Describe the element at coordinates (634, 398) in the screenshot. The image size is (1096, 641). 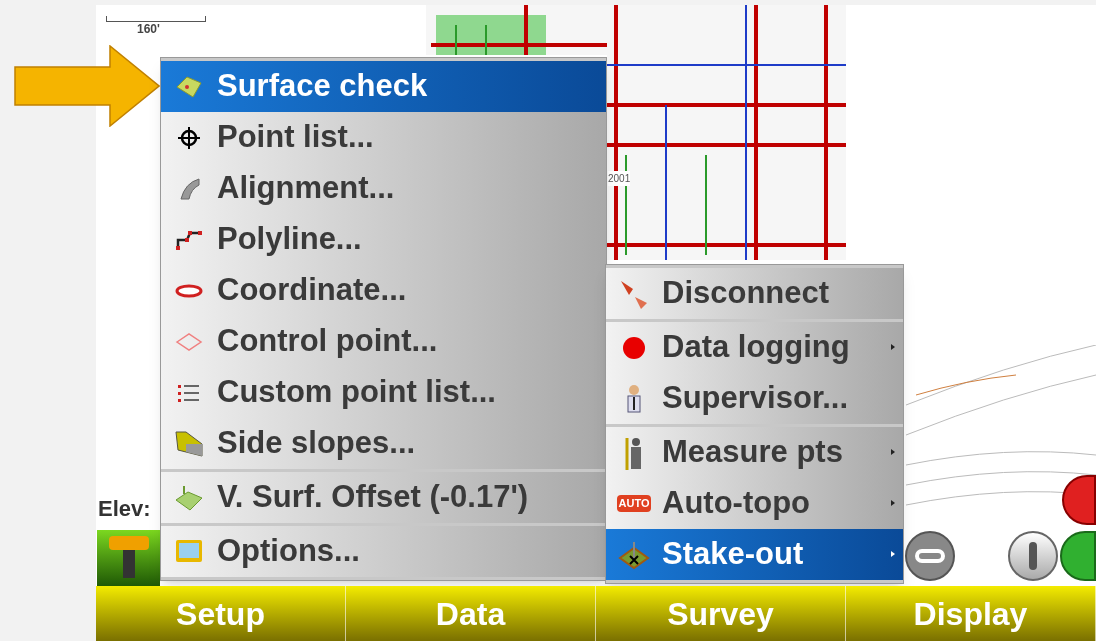
I see `person-icon` at that location.